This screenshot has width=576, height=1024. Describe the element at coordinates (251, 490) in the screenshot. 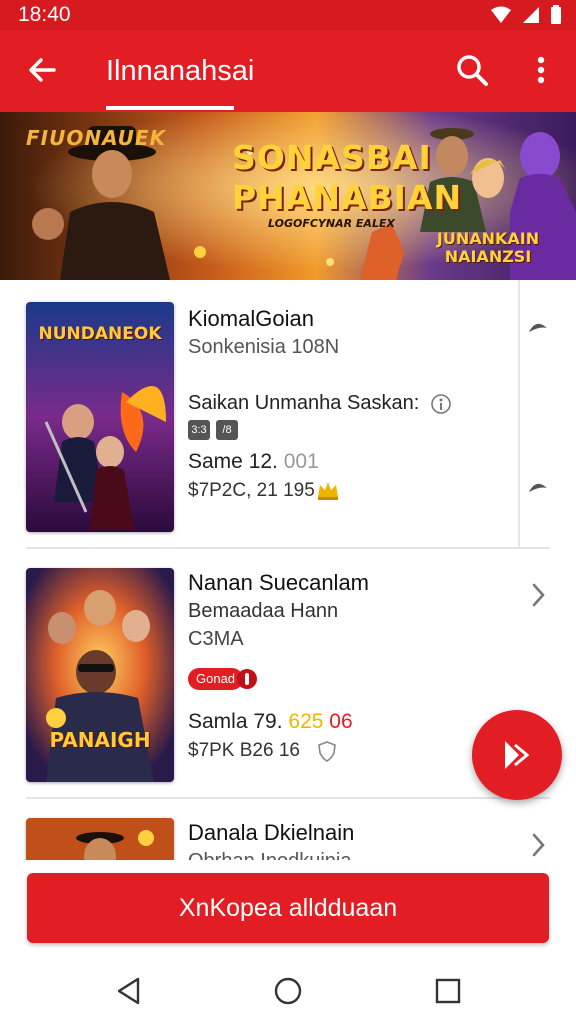

I see `item-price: $7P2C, 21 195` at that location.